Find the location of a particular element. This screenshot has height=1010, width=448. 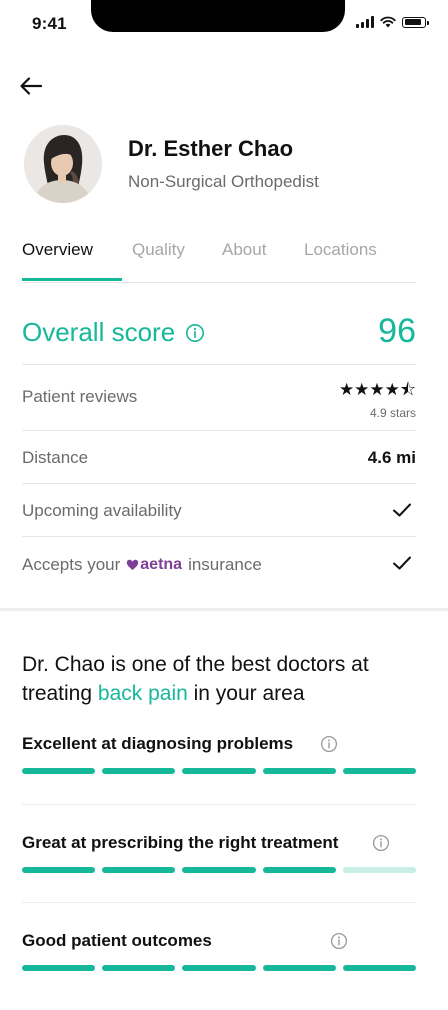

patient-reviews-label: Patient reviews is located at coordinates (80, 396).